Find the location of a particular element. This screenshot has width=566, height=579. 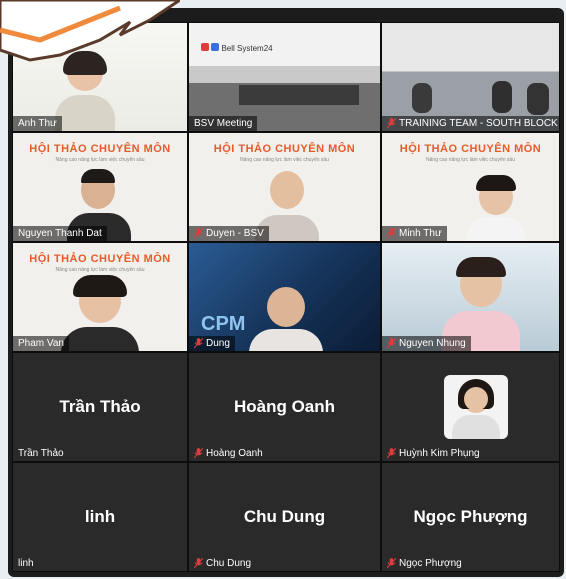

participant-name: Nguyen Nhung is located at coordinates (432, 343).